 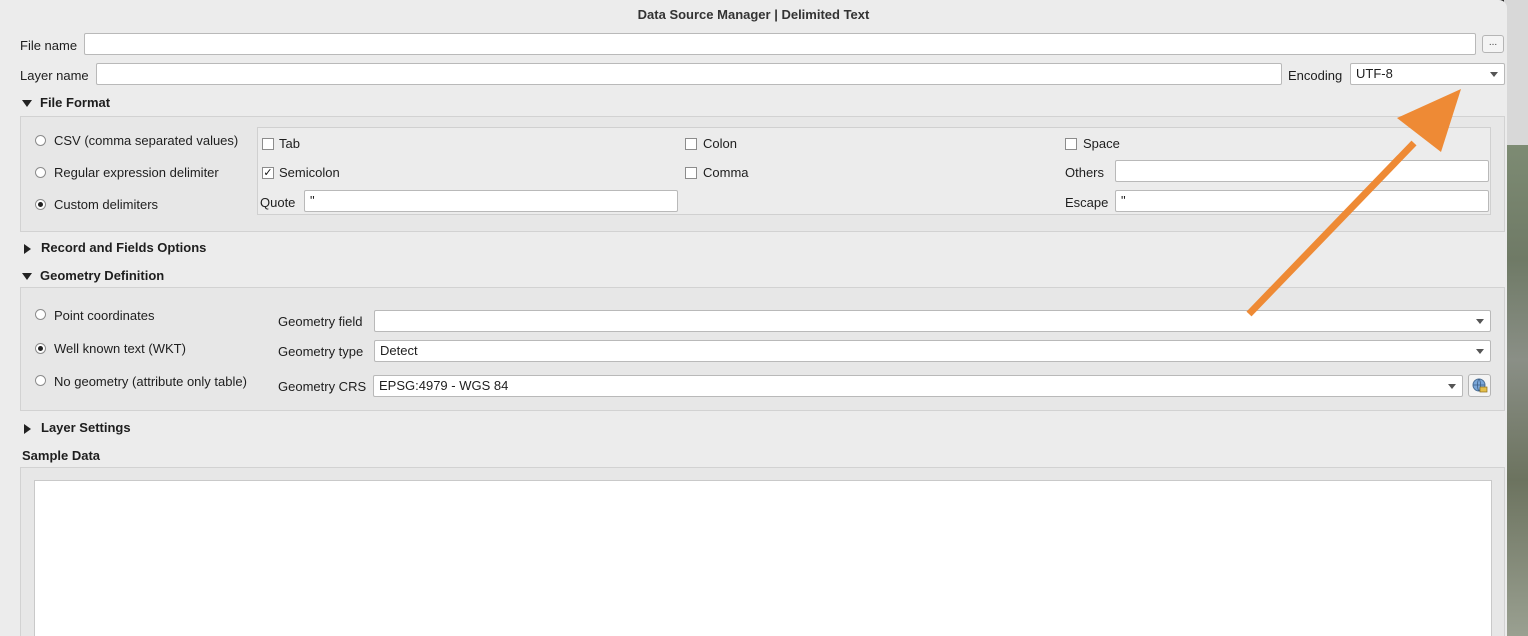 I want to click on arrow-shaft, so click(x=1331, y=228).